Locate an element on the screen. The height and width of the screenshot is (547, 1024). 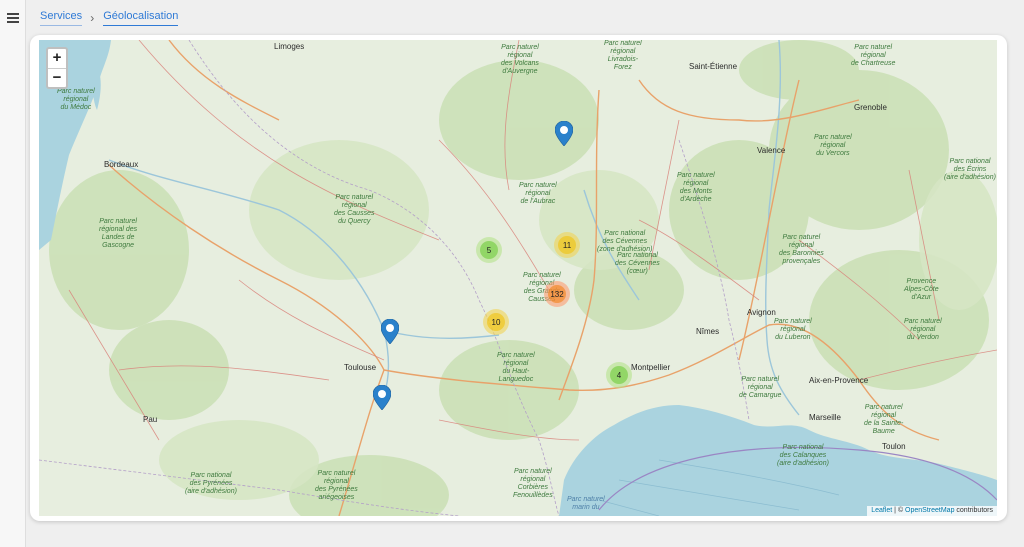
openstreetmap-link: OpenStreetMap is located at coordinates (929, 510).